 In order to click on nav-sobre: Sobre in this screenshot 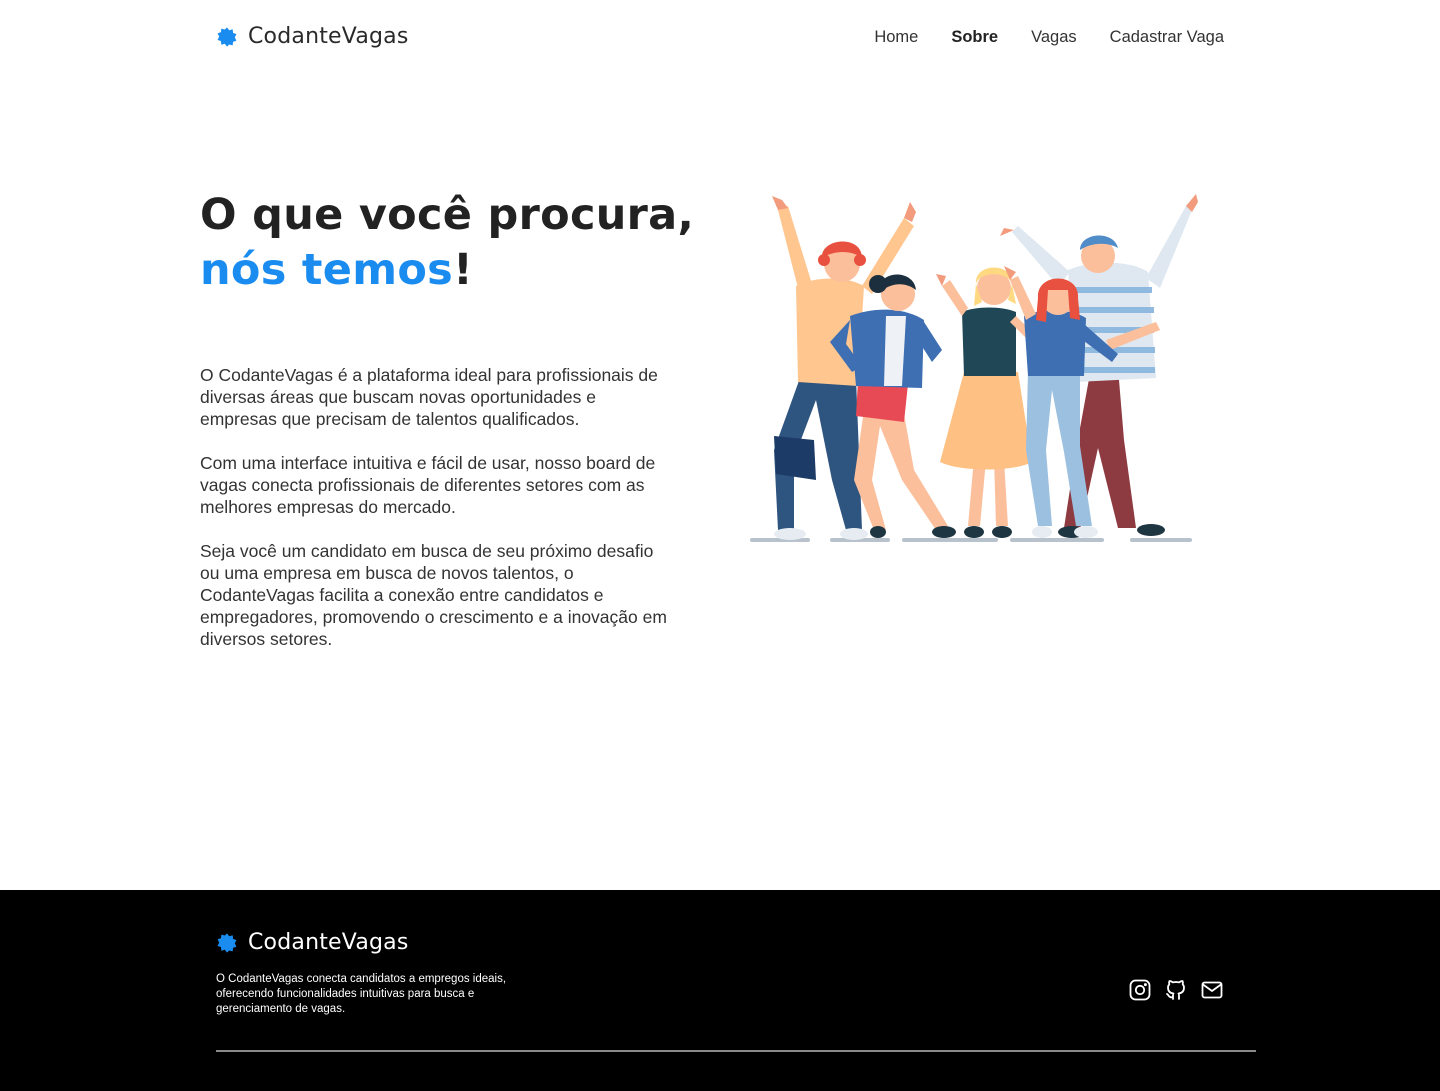, I will do `click(974, 37)`.